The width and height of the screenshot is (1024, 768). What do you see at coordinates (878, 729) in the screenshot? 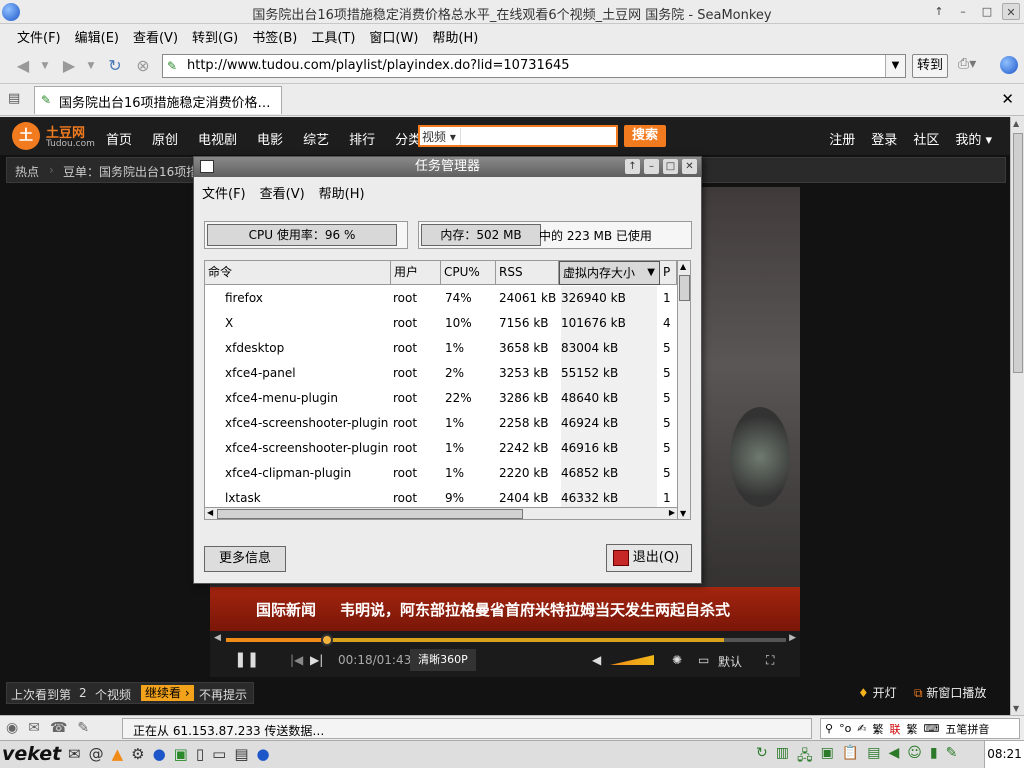
I see `ime-traditional-toggle: 繁` at bounding box center [878, 729].